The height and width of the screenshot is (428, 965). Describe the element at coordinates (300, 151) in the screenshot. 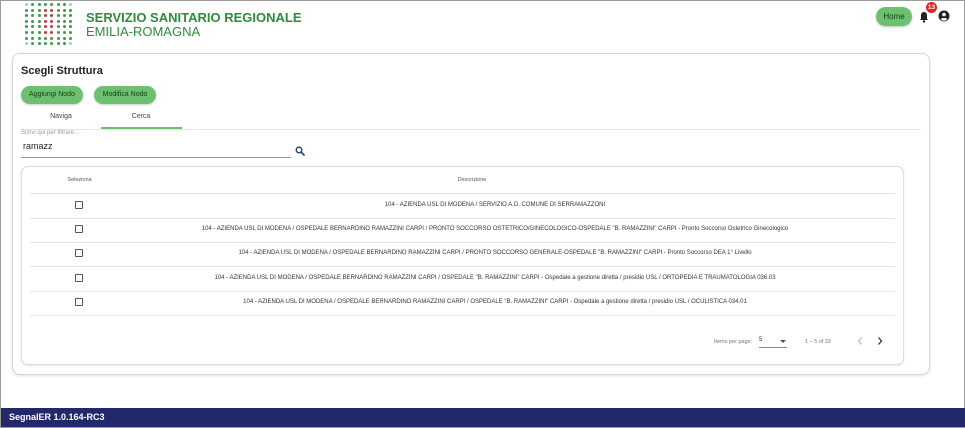

I see `search-icon` at that location.